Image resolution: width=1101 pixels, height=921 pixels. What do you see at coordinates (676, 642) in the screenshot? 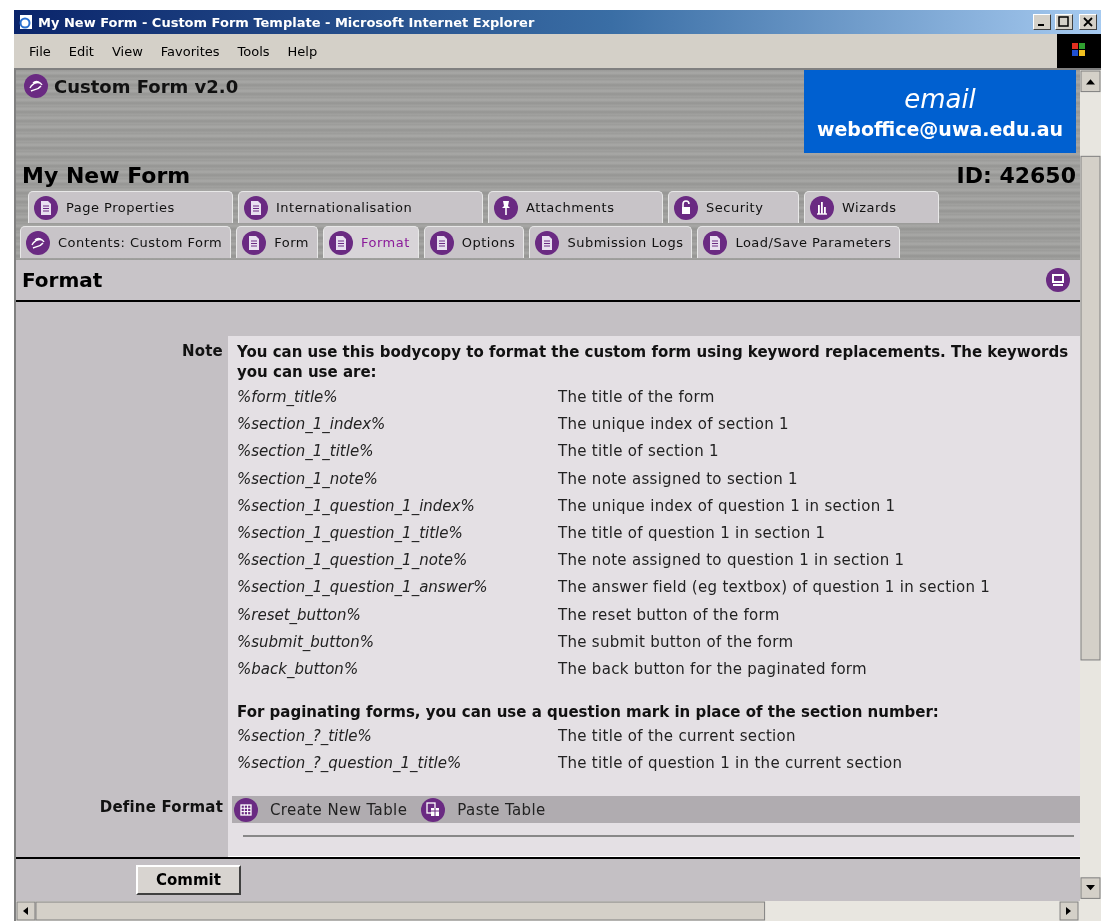
I see `keyword-description: The submit button of the form` at bounding box center [676, 642].